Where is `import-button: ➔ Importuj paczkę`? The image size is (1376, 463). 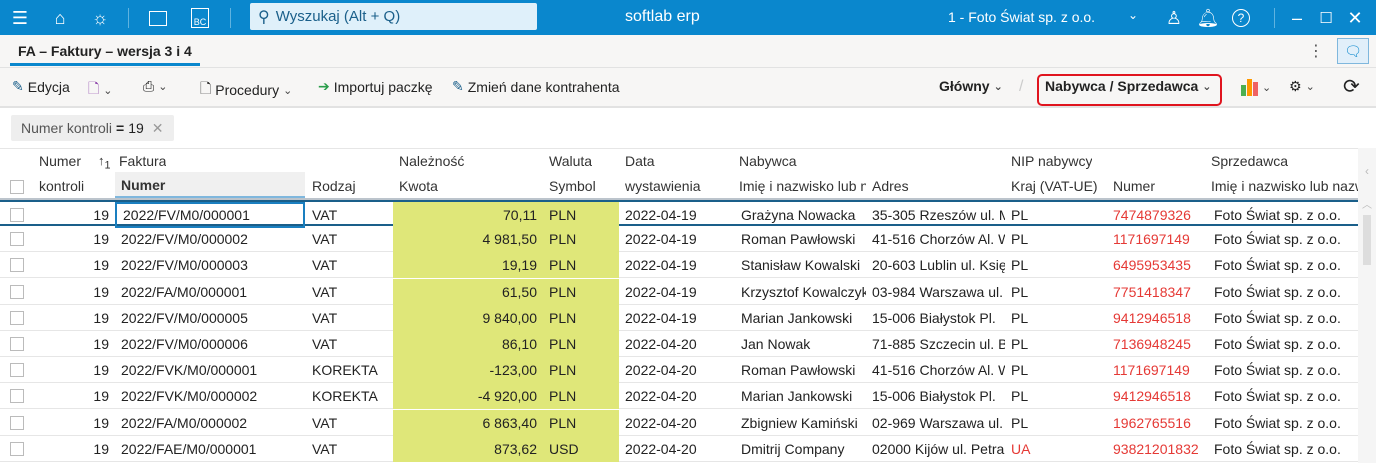 import-button: ➔ Importuj paczkę is located at coordinates (375, 86).